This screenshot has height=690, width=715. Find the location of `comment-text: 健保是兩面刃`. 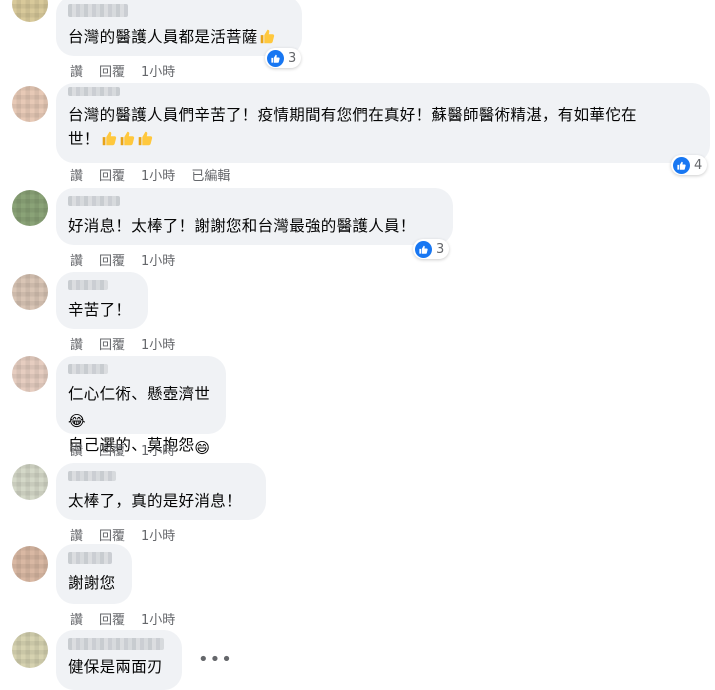

comment-text: 健保是兩面刃 is located at coordinates (115, 667).